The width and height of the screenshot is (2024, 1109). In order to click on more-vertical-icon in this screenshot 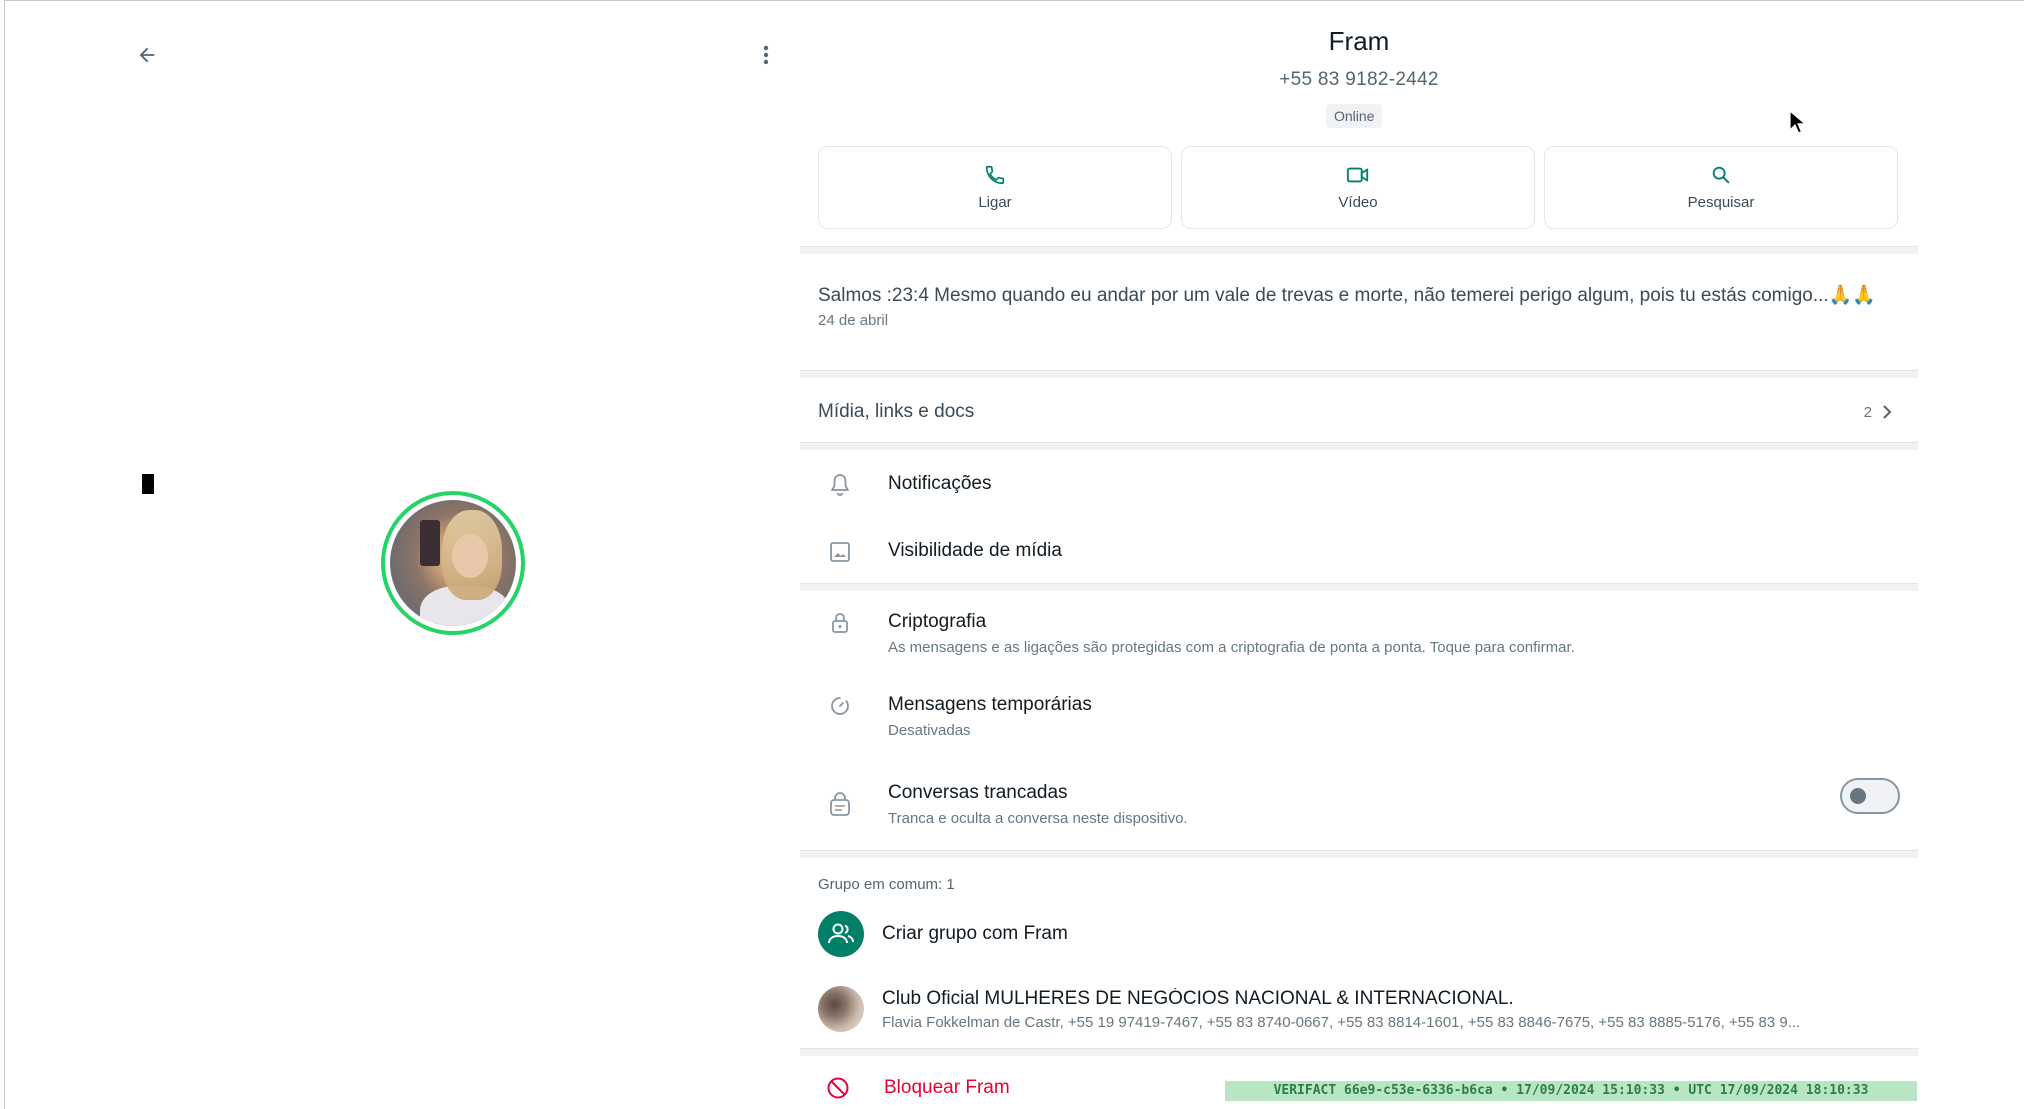, I will do `click(766, 55)`.